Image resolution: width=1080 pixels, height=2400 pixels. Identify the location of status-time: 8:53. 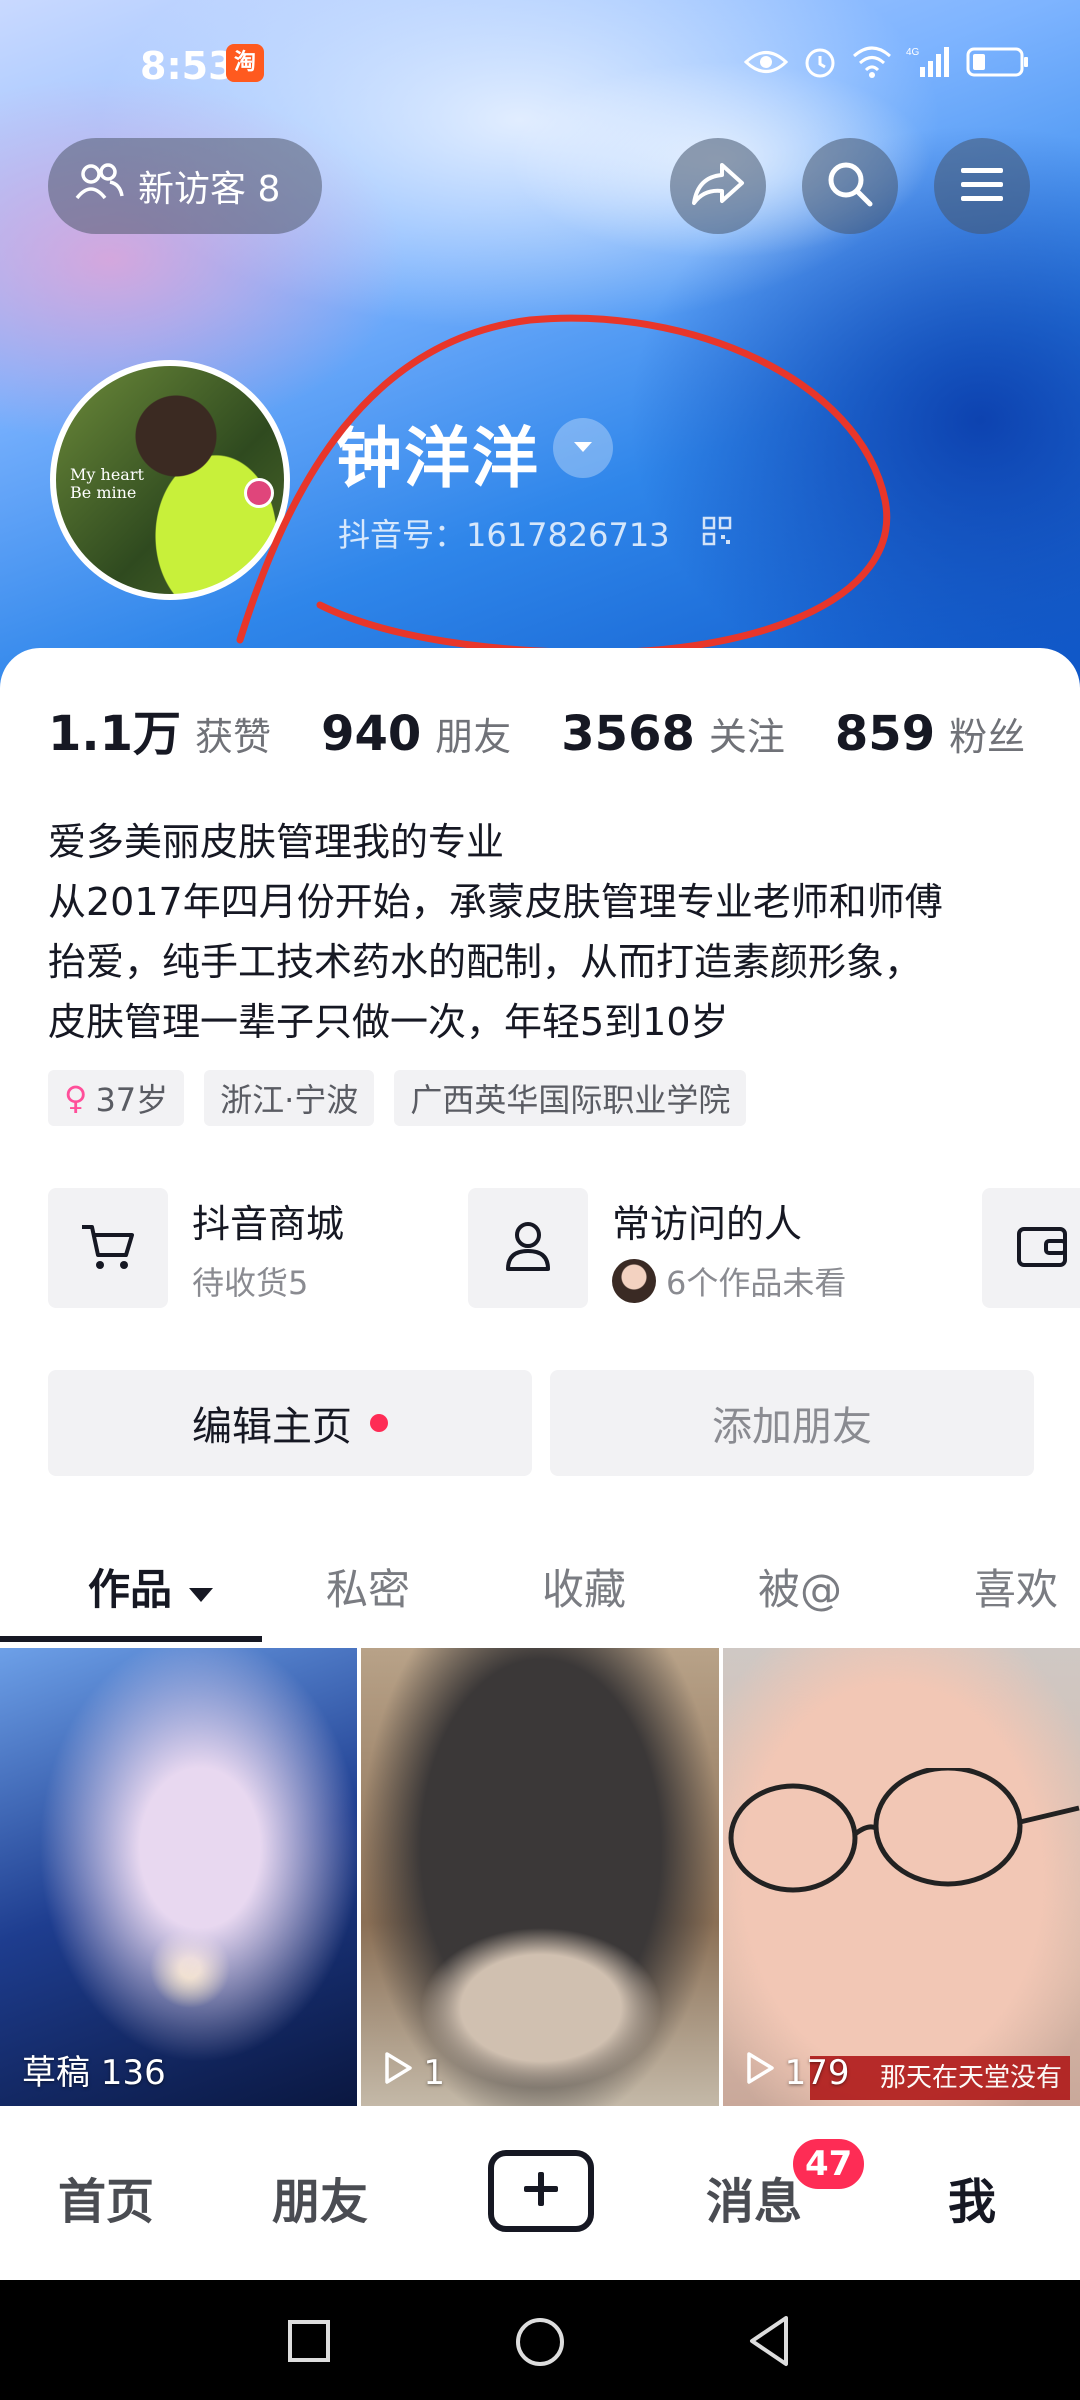
(187, 66).